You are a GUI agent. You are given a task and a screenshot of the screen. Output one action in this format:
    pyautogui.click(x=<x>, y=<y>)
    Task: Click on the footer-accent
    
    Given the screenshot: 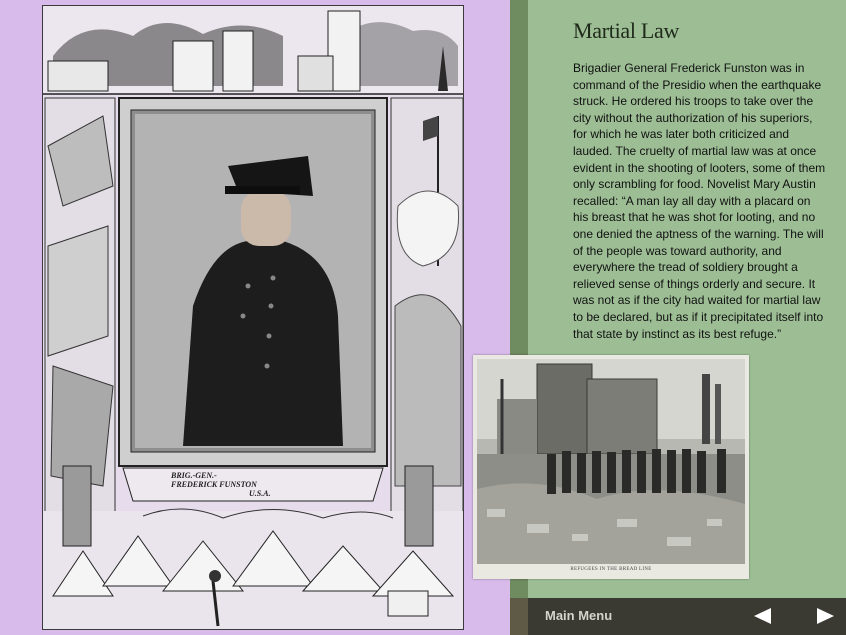 What is the action you would take?
    pyautogui.click(x=519, y=616)
    